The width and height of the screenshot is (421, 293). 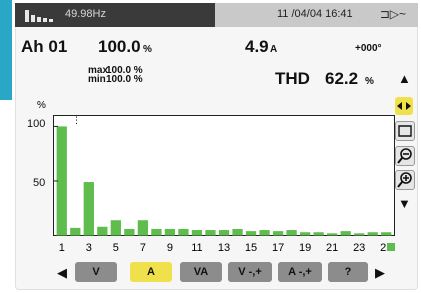 I want to click on scroll-up-icon: ▲, so click(x=404, y=78).